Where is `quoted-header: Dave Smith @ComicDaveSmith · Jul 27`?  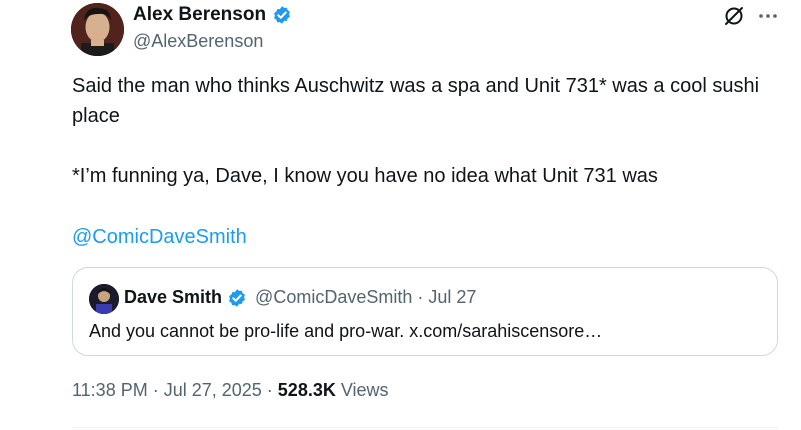 quoted-header: Dave Smith @ComicDaveSmith · Jul 27 is located at coordinates (300, 297).